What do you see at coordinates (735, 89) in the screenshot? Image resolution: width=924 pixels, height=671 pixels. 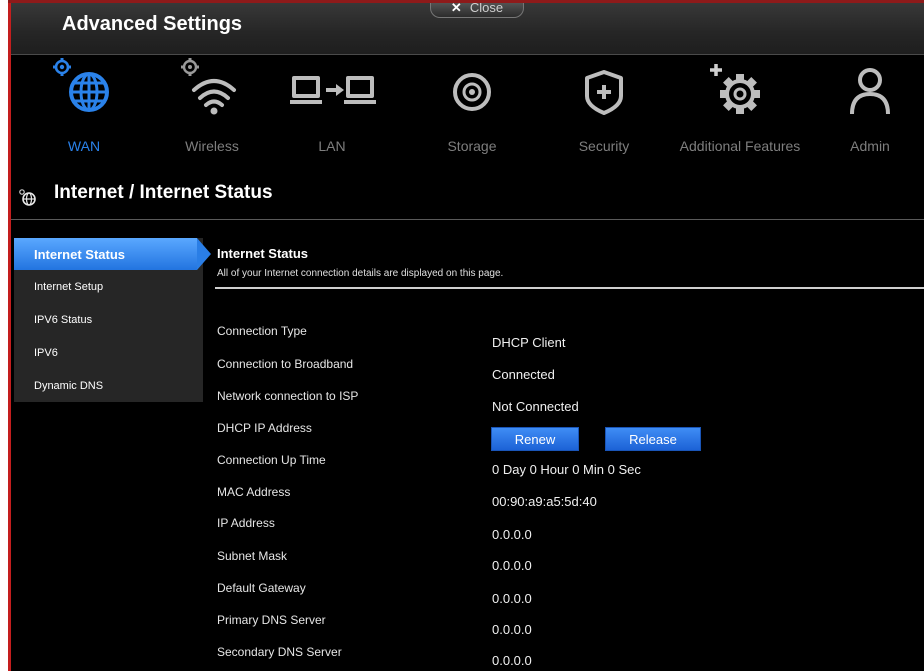 I see `gear-plus-icon` at bounding box center [735, 89].